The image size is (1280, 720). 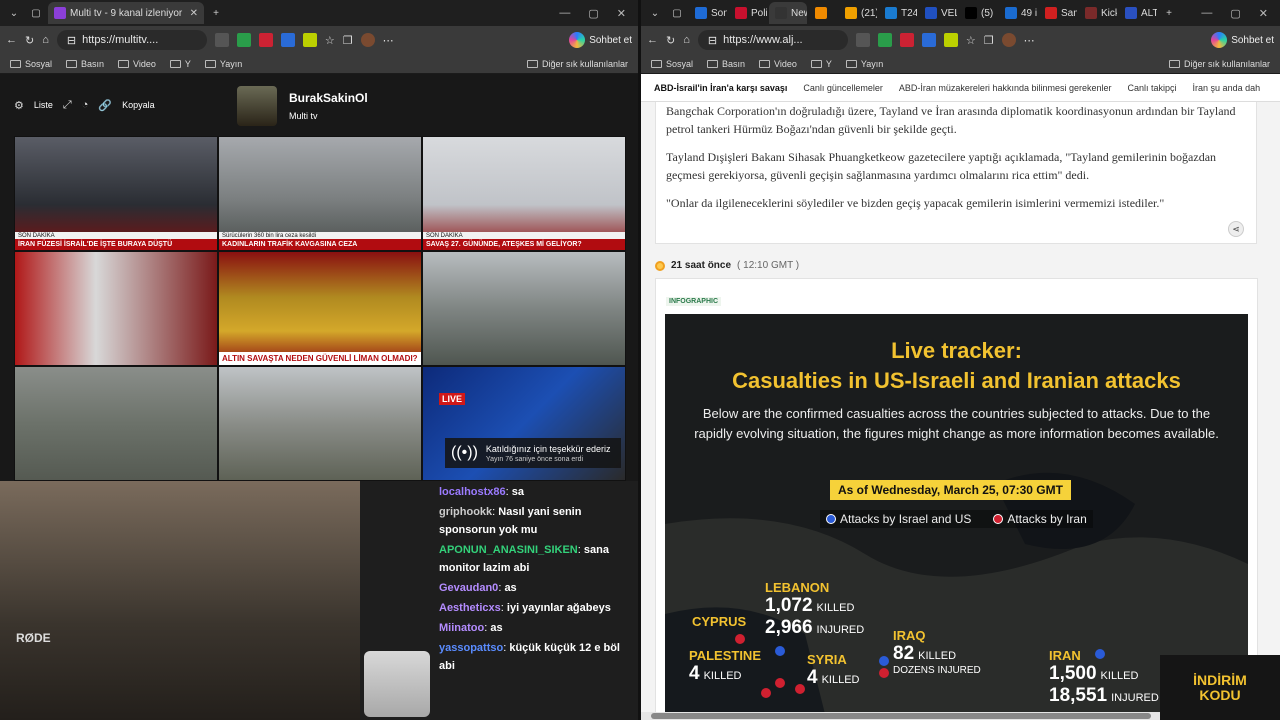 I want to click on nav-link: İran şu anda dah, so click(x=1227, y=88).